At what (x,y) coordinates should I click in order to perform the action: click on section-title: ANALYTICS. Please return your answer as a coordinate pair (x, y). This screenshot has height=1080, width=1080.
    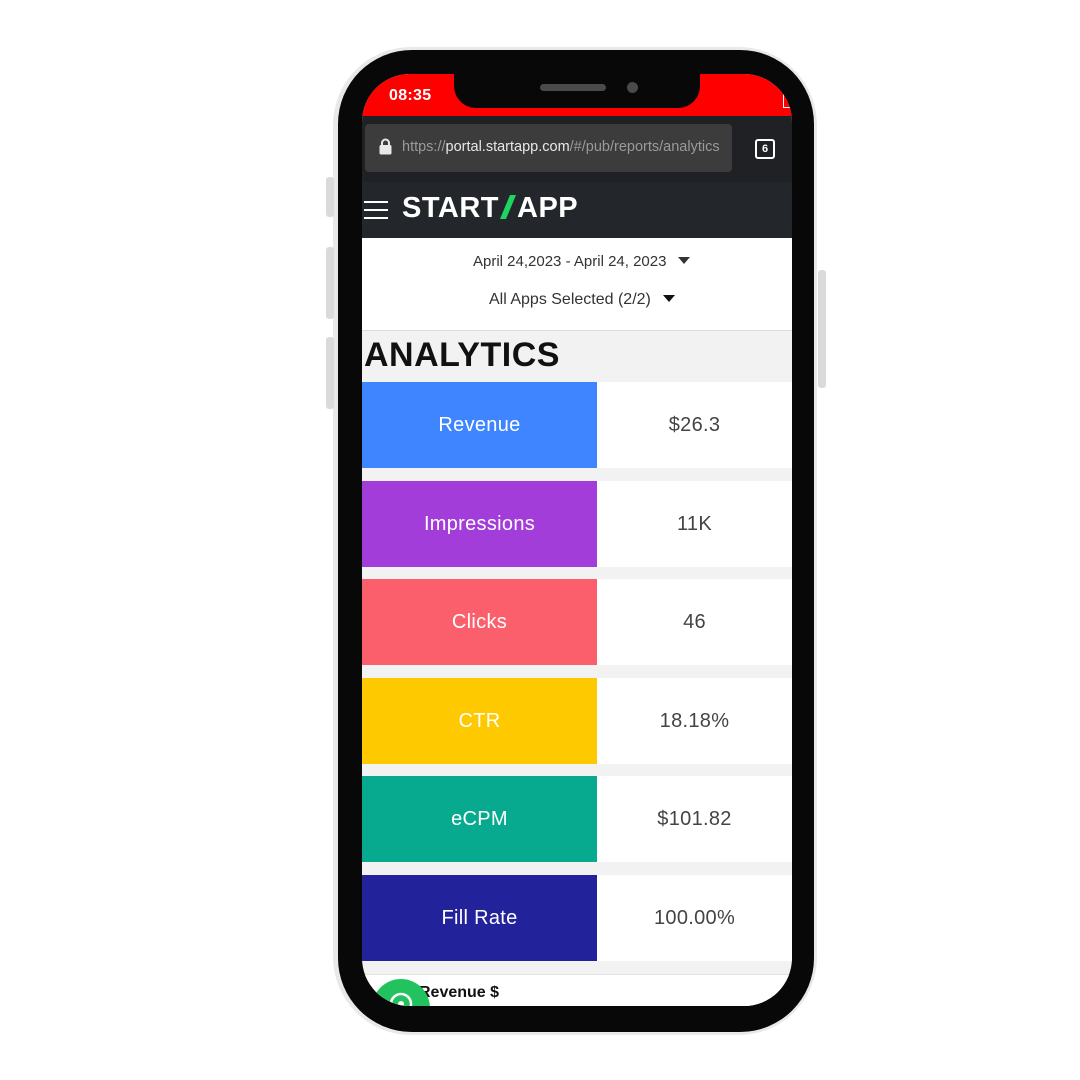
    Looking at the image, I should click on (462, 355).